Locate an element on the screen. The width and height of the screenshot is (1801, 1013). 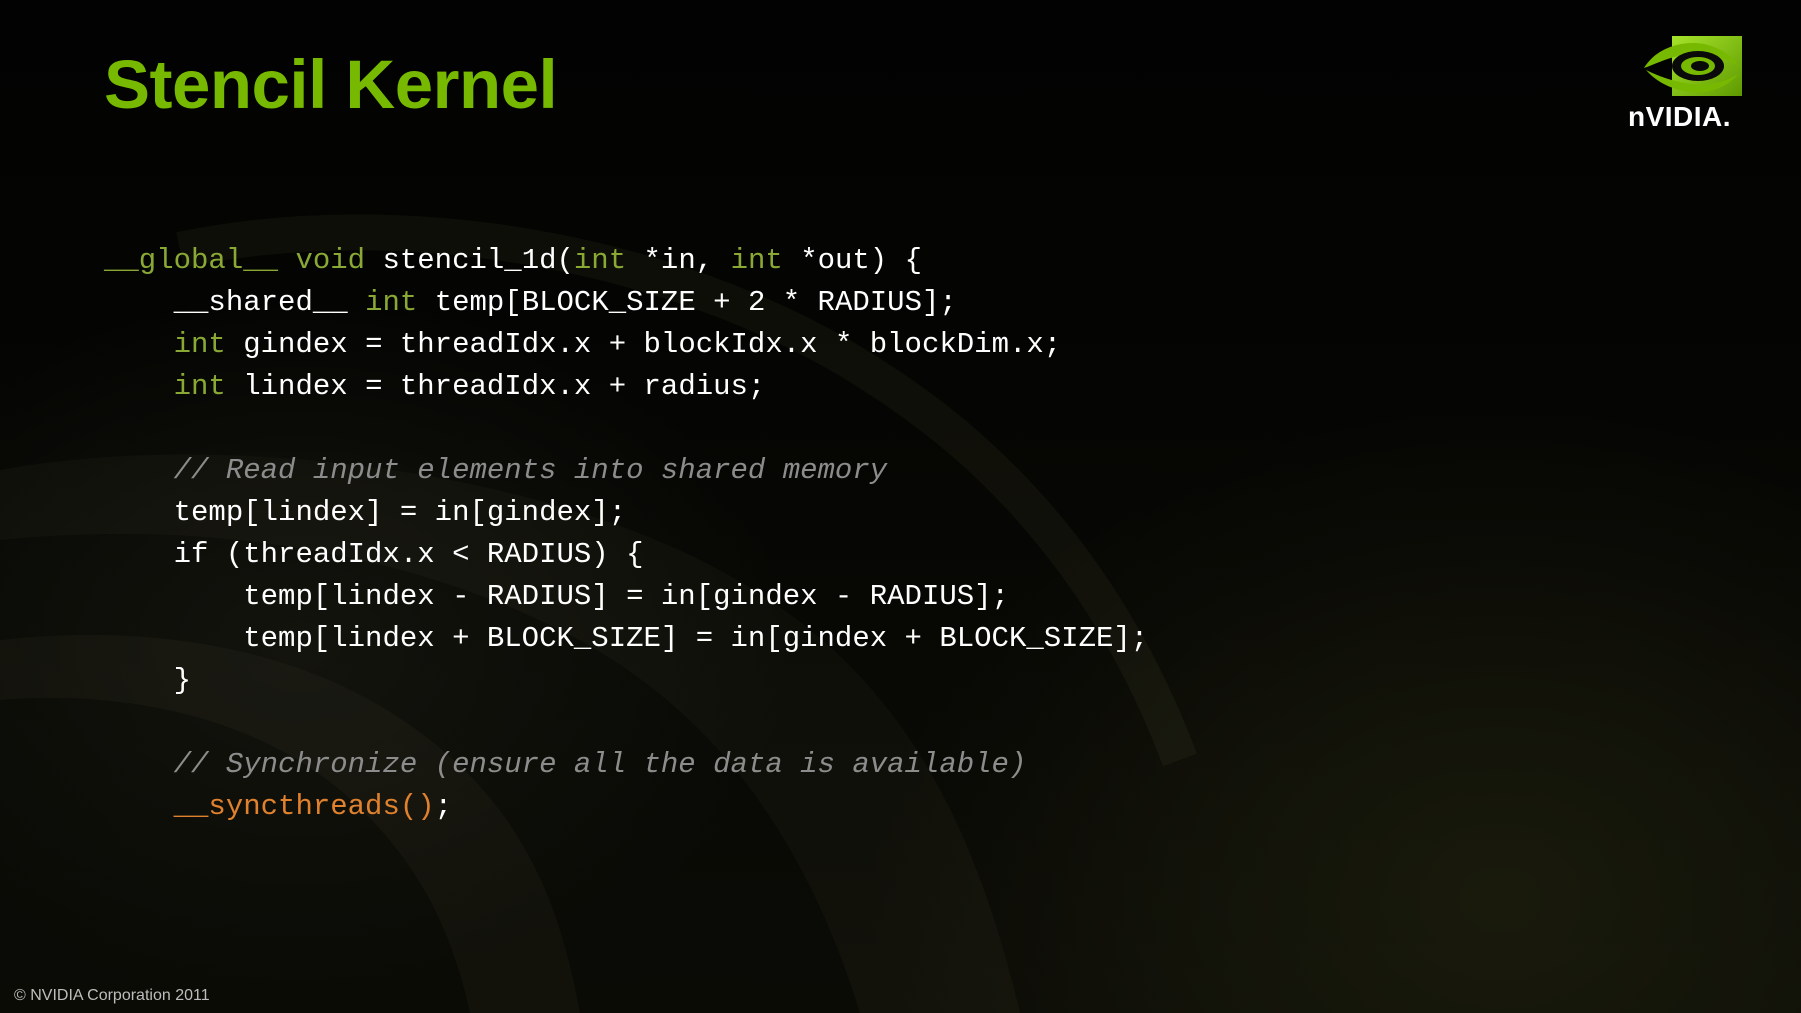
slide-title: Stencil Kernel is located at coordinates (331, 84).